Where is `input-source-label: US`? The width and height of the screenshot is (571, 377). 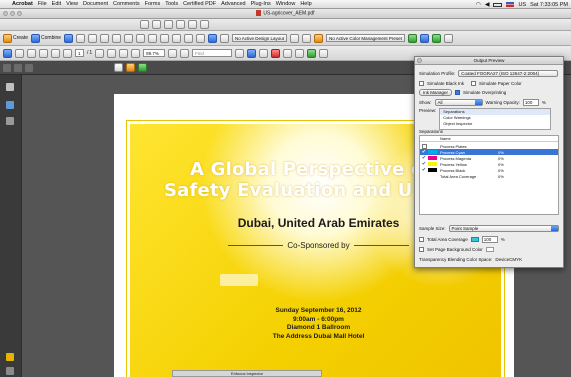
input-source-label: US is located at coordinates (522, 5).